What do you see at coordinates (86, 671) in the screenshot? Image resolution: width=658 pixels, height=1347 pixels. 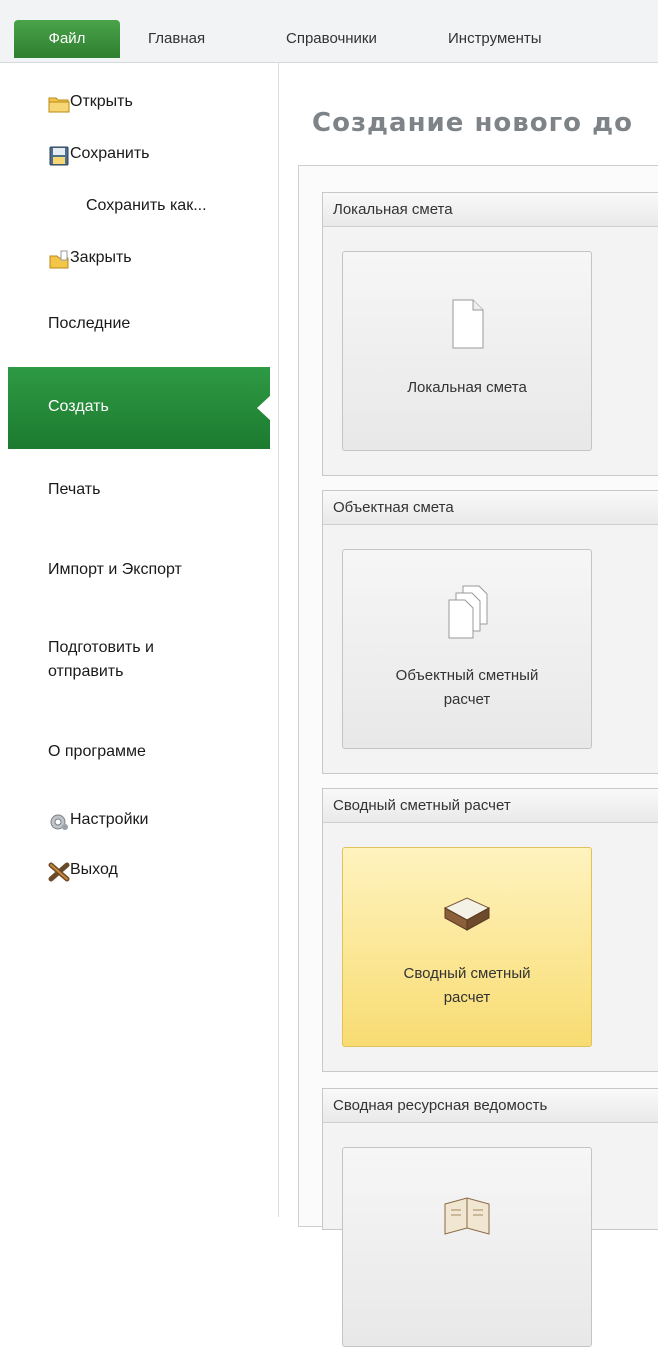 I see `menu-prepare-line2: отправить` at bounding box center [86, 671].